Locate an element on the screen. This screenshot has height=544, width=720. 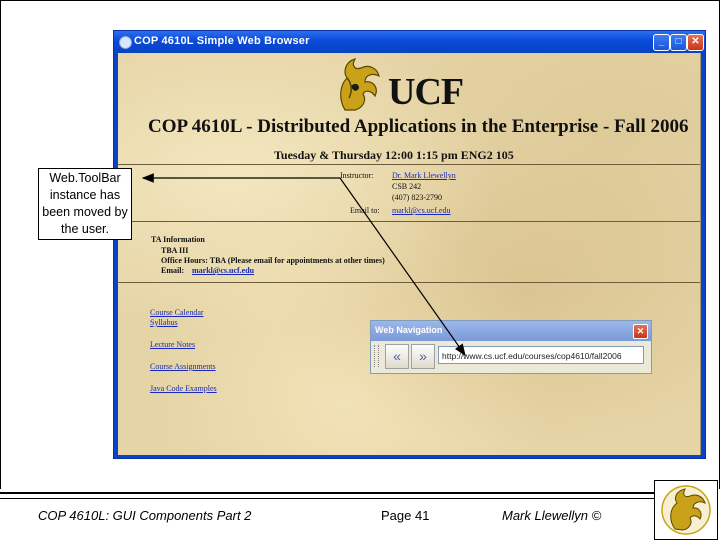
footer-pegasus-icon is located at coordinates (686, 510).